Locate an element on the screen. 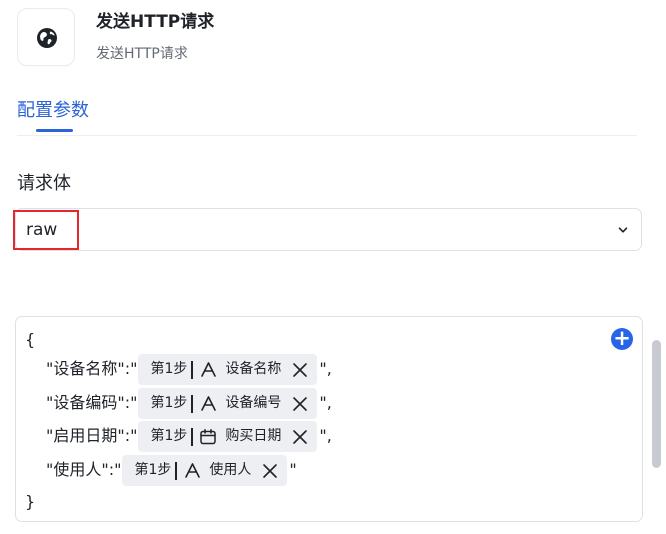  json-key: "设备编码":" is located at coordinates (92, 402).